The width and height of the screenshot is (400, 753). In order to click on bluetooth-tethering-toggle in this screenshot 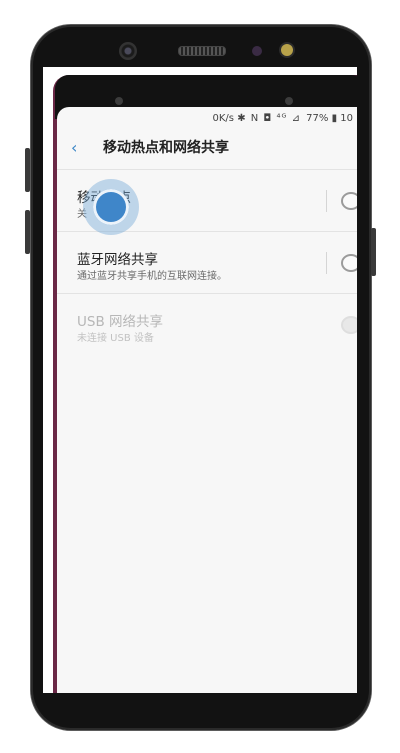, I will do `click(349, 263)`.